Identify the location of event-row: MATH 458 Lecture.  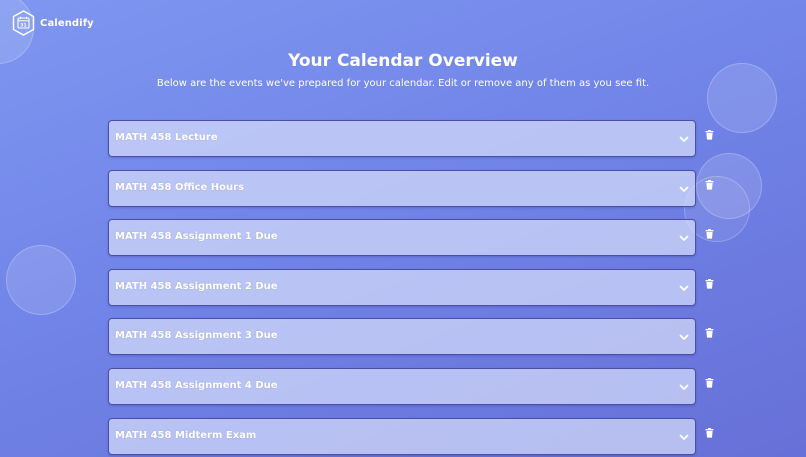
(416, 139).